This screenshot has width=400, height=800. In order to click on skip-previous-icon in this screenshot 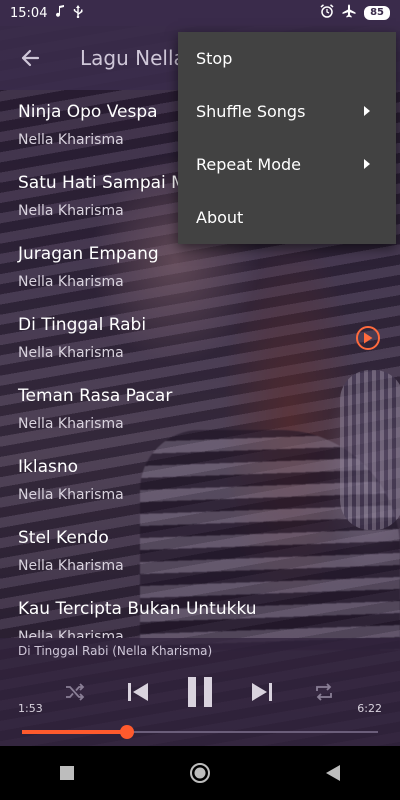, I will do `click(138, 692)`.